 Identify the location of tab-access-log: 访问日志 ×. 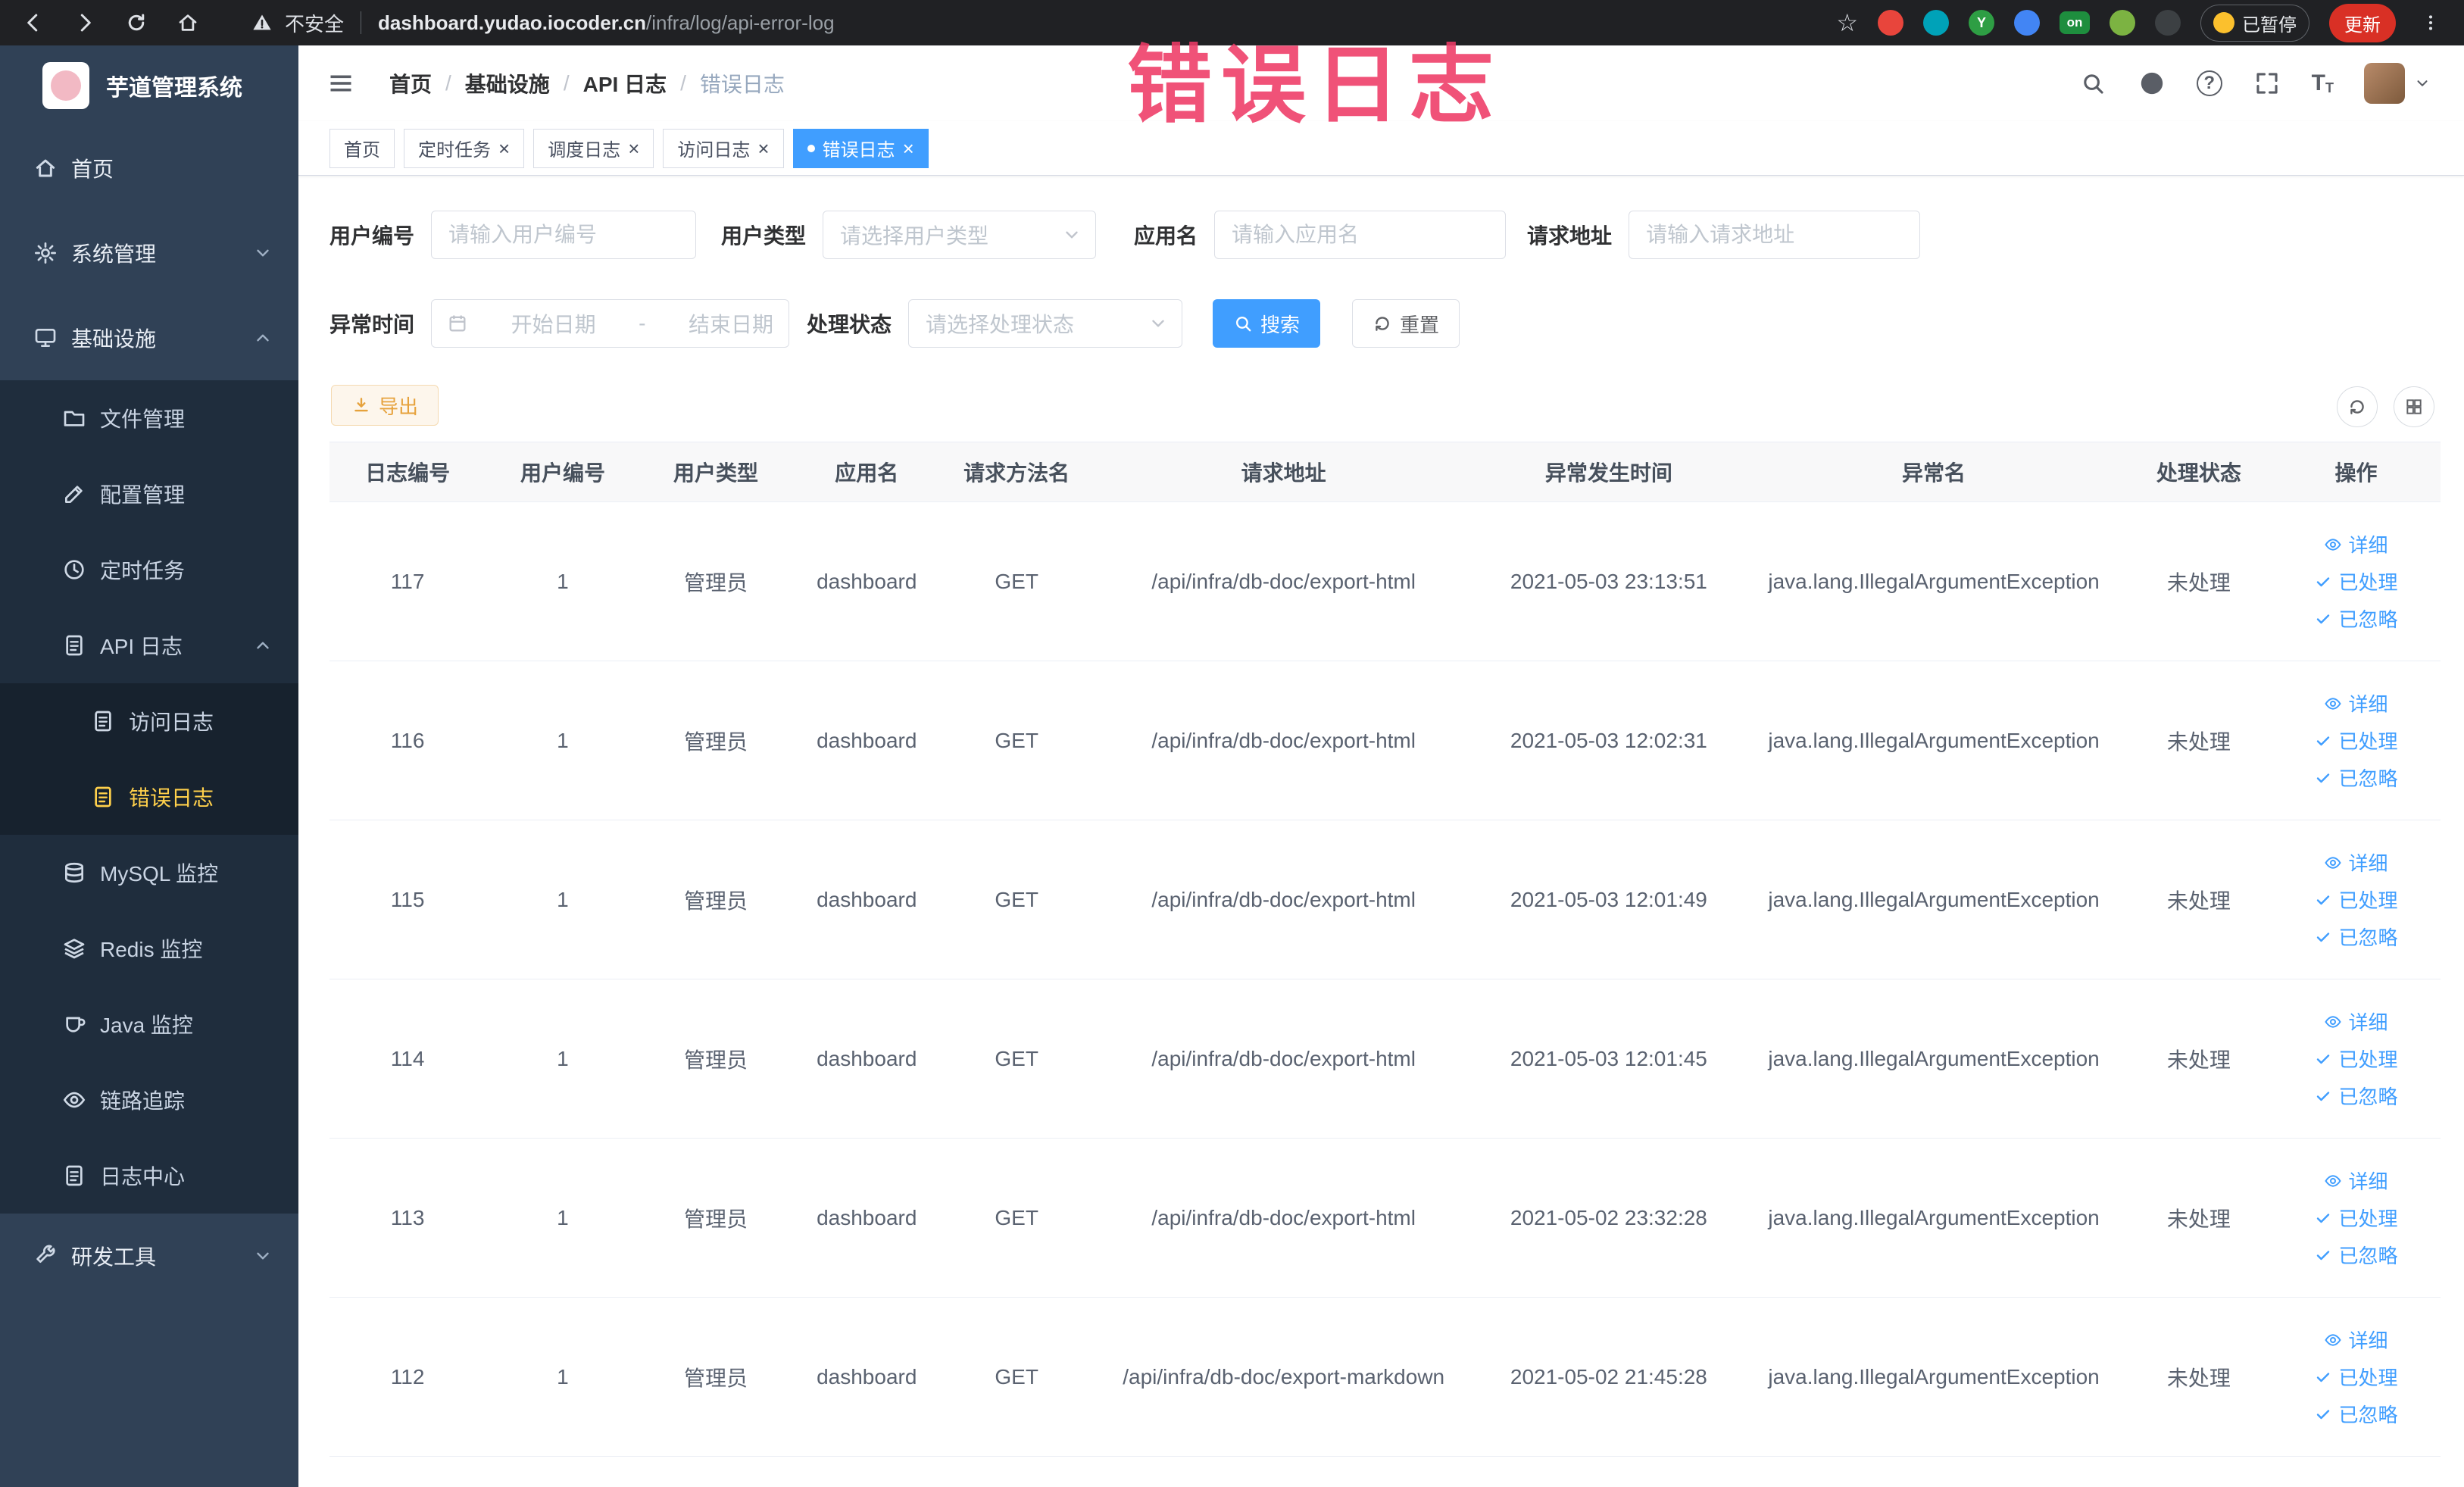
(723, 148).